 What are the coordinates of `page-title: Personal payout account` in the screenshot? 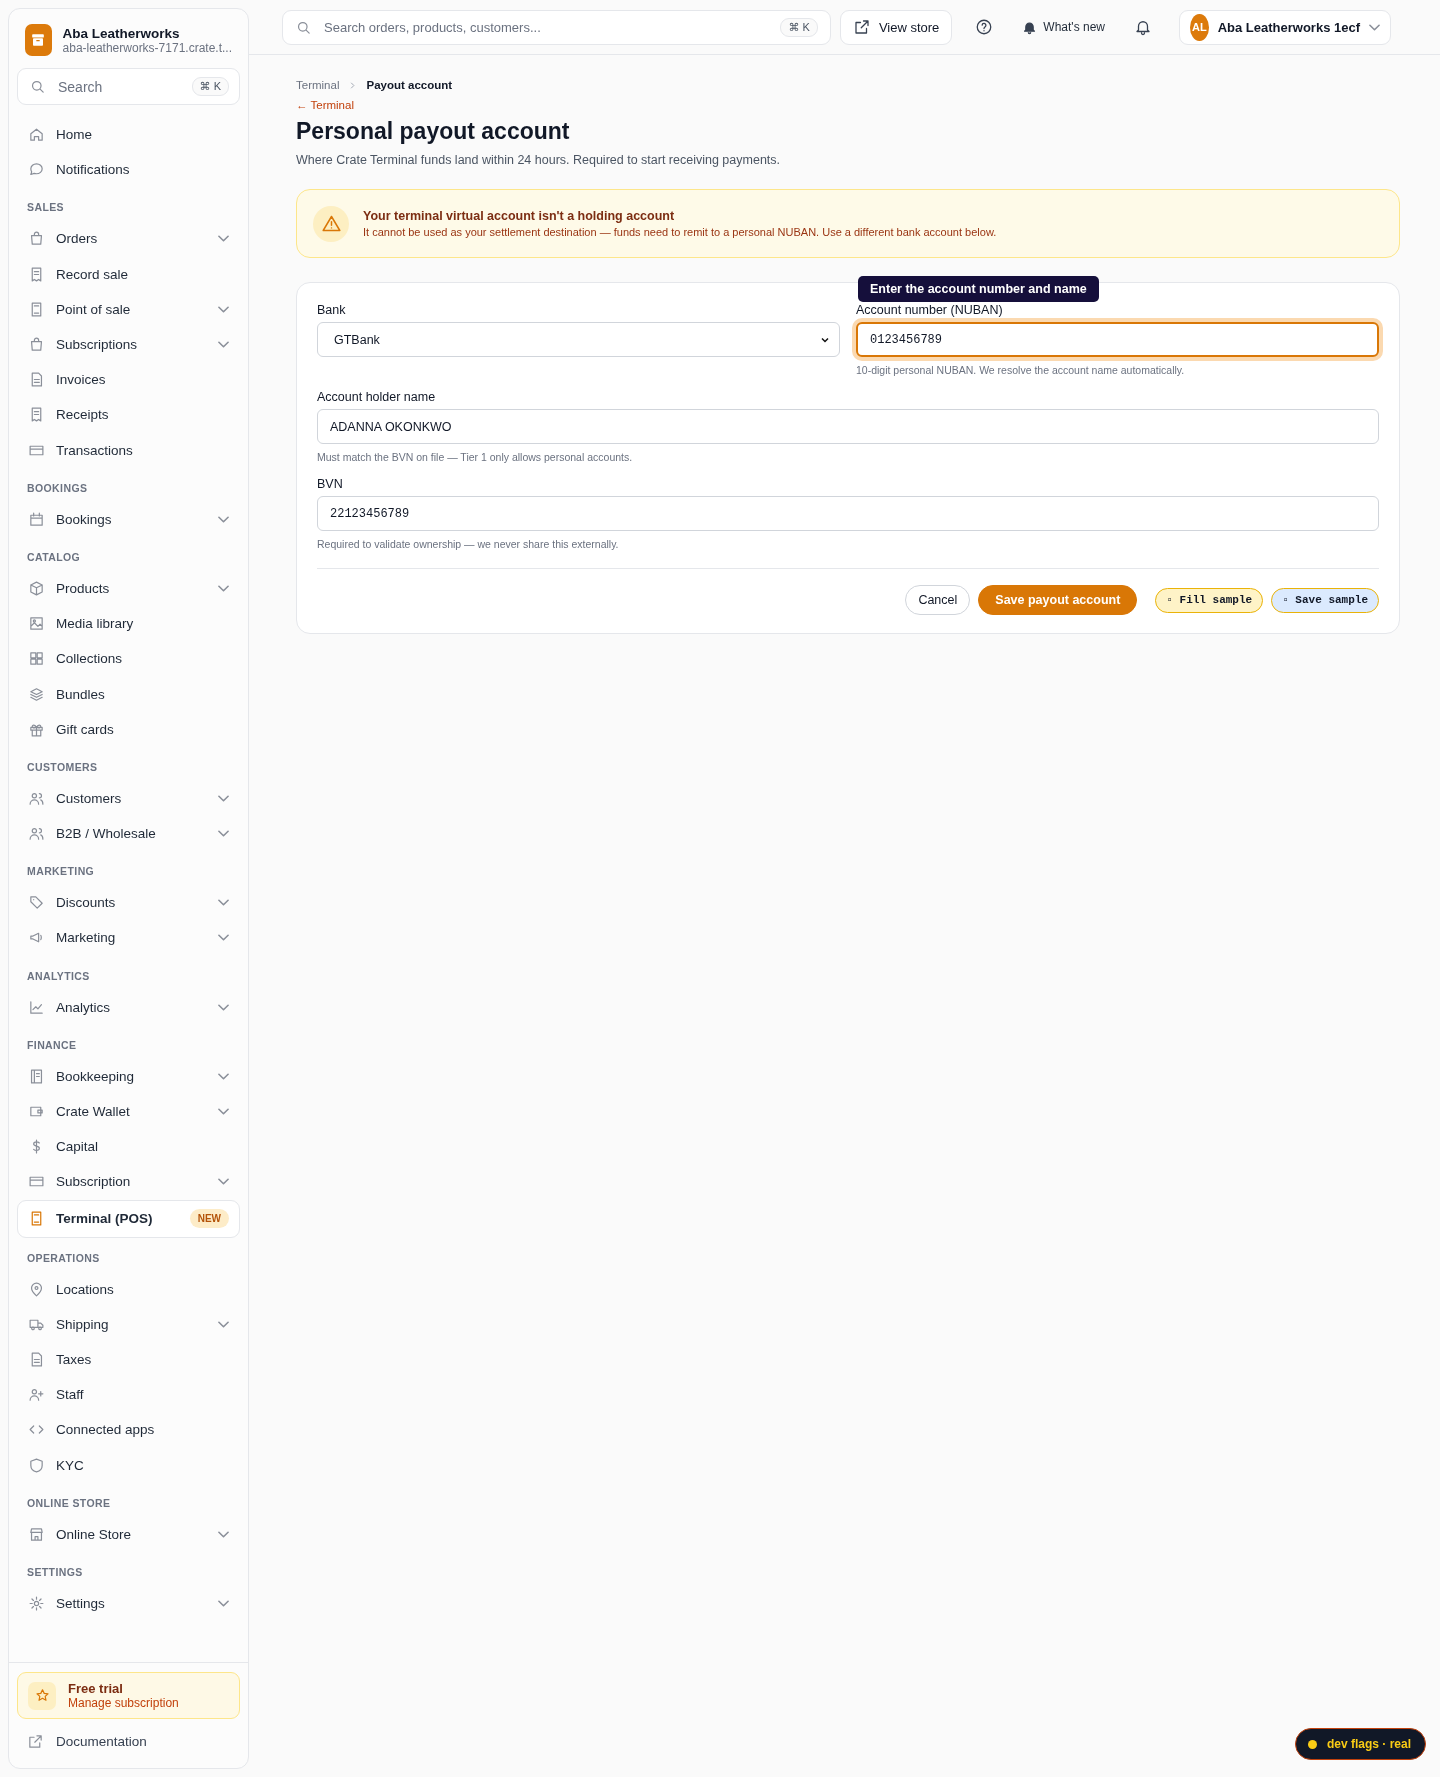 It's located at (433, 131).